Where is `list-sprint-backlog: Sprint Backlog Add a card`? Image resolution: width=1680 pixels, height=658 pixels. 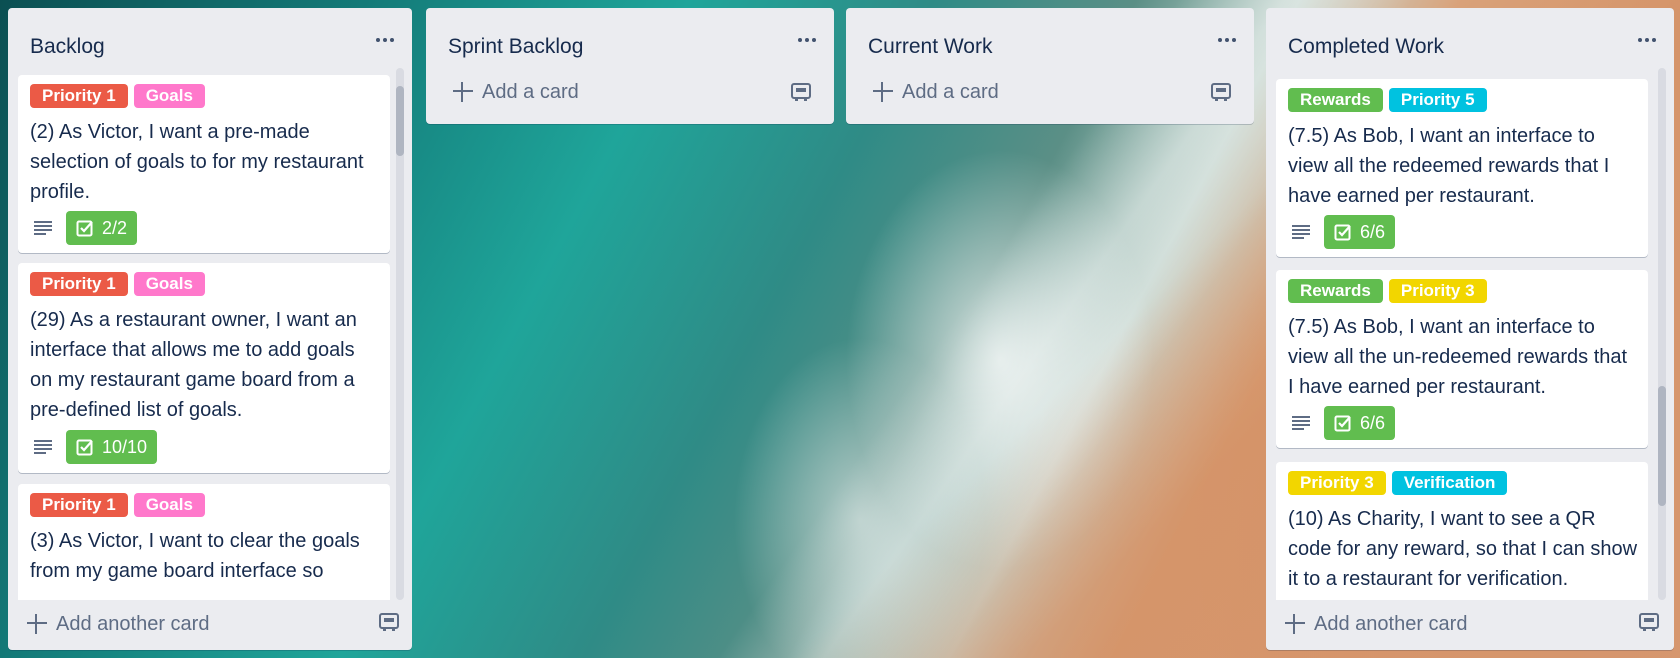
list-sprint-backlog: Sprint Backlog Add a card is located at coordinates (630, 66).